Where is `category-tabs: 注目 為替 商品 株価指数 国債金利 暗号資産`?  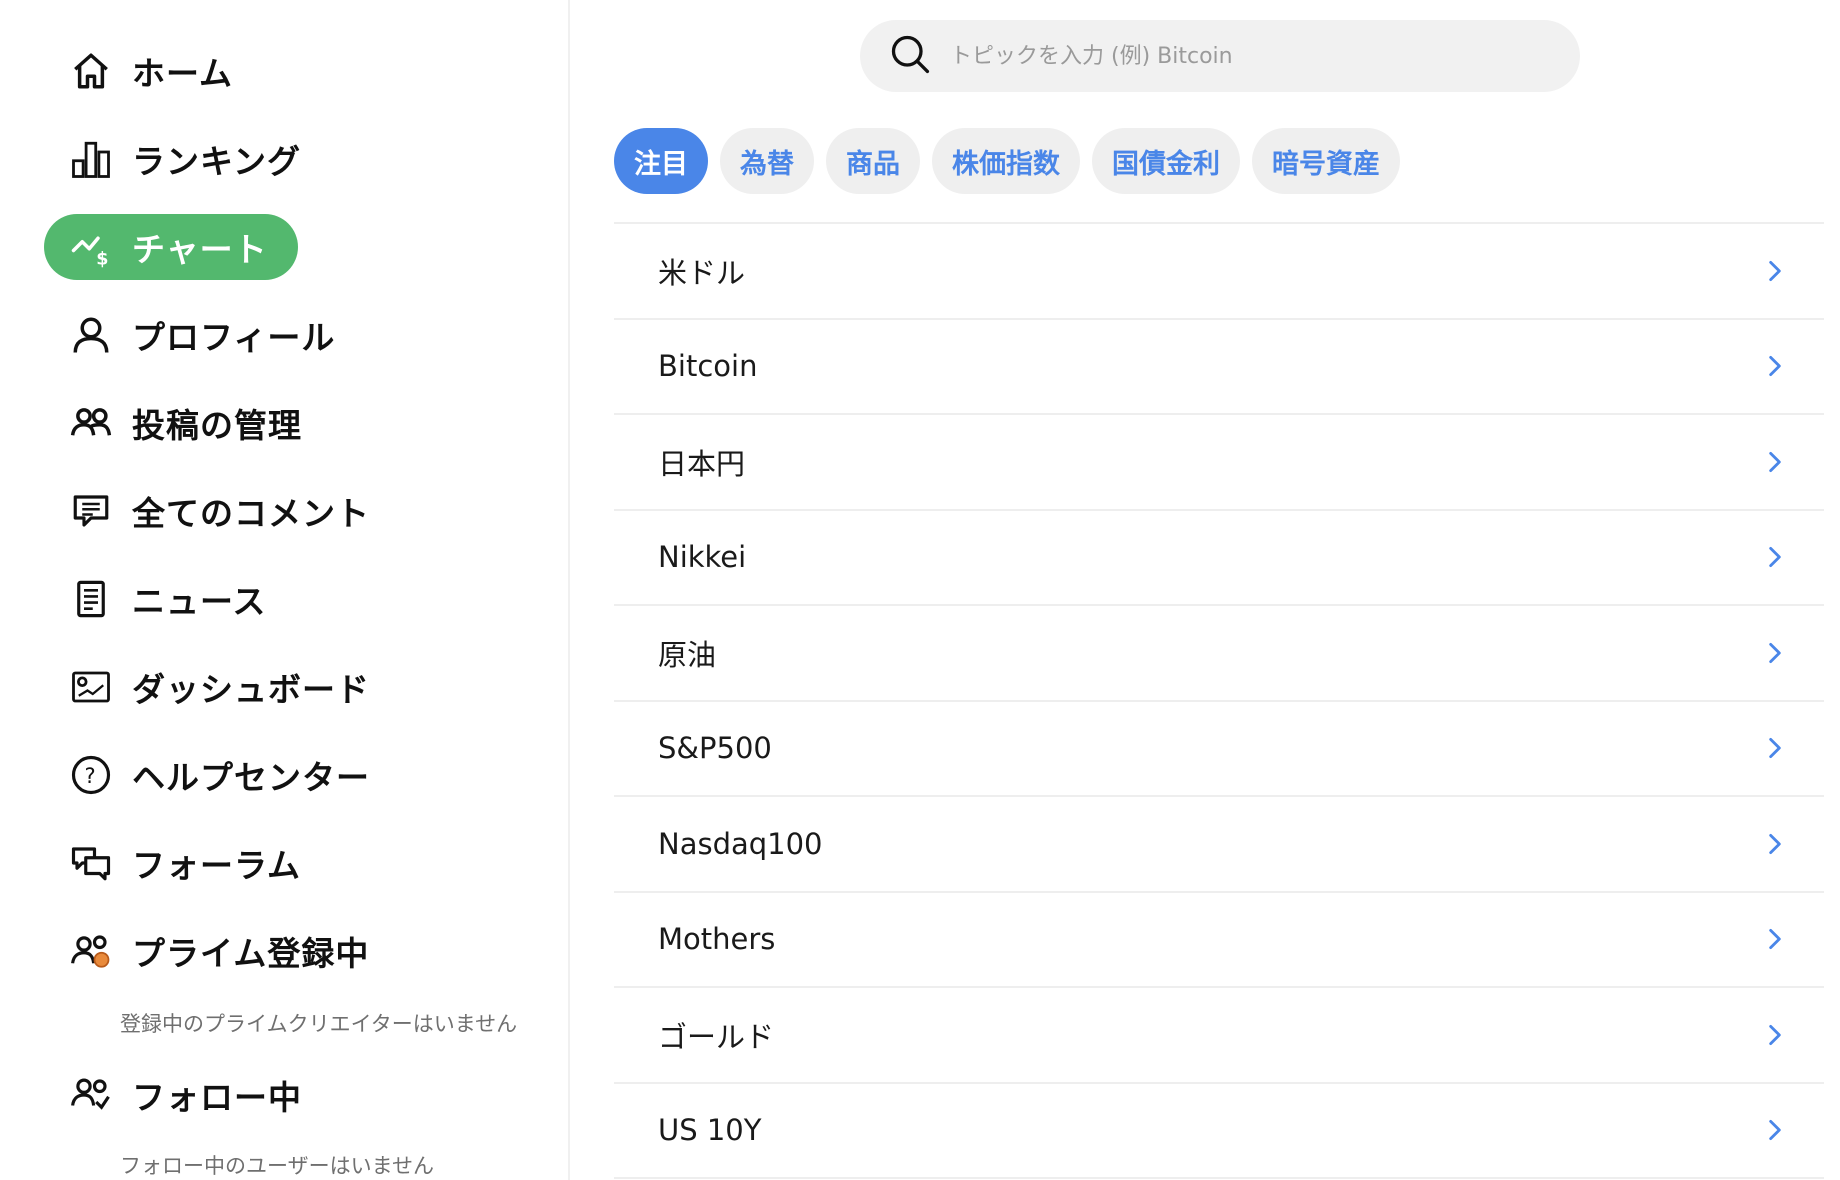
category-tabs: 注目 為替 商品 株価指数 国債金利 暗号資産 is located at coordinates (1007, 161).